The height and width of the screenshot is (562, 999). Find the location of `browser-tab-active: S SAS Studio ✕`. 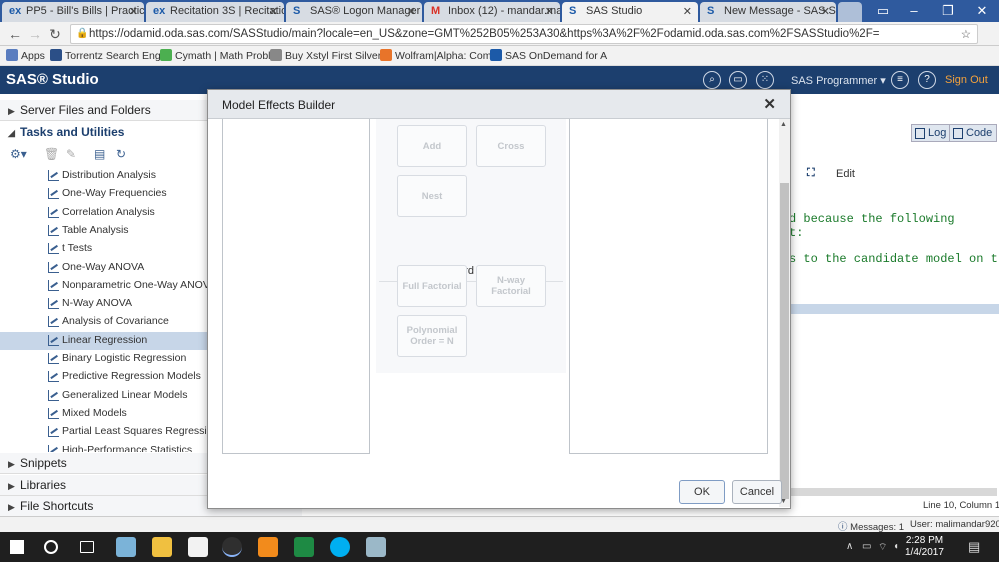

browser-tab-active: S SAS Studio ✕ is located at coordinates (630, 12).